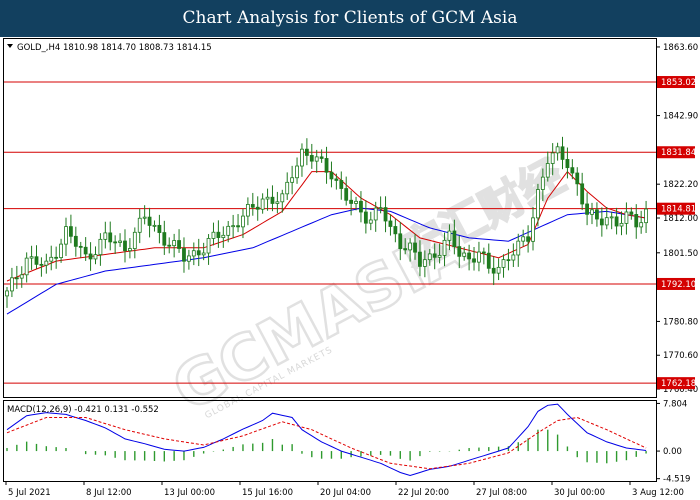 The height and width of the screenshot is (500, 700). What do you see at coordinates (10, 46) in the screenshot?
I see `dropdown-triangle-icon` at bounding box center [10, 46].